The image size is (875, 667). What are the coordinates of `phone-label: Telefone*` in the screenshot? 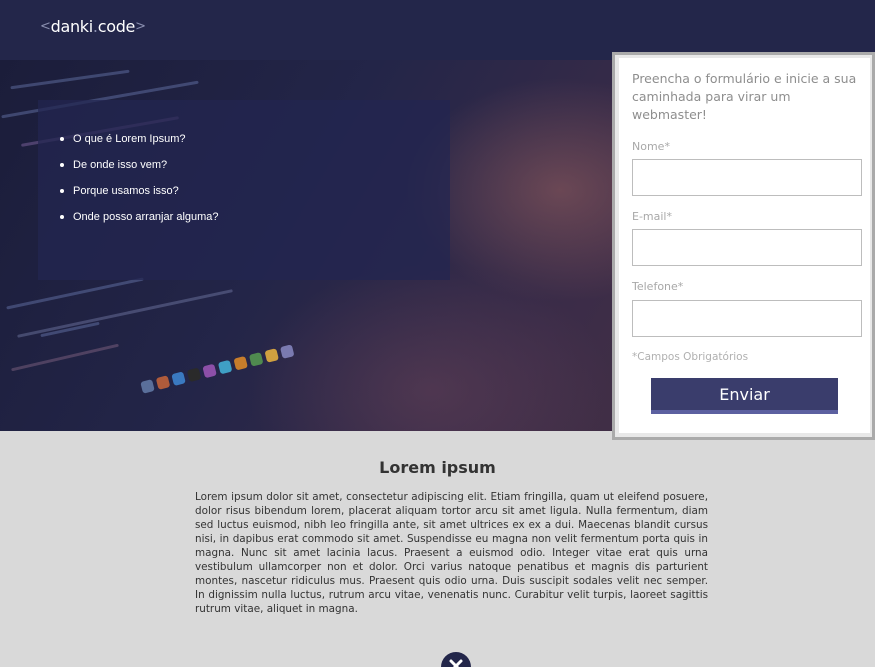 It's located at (658, 286).